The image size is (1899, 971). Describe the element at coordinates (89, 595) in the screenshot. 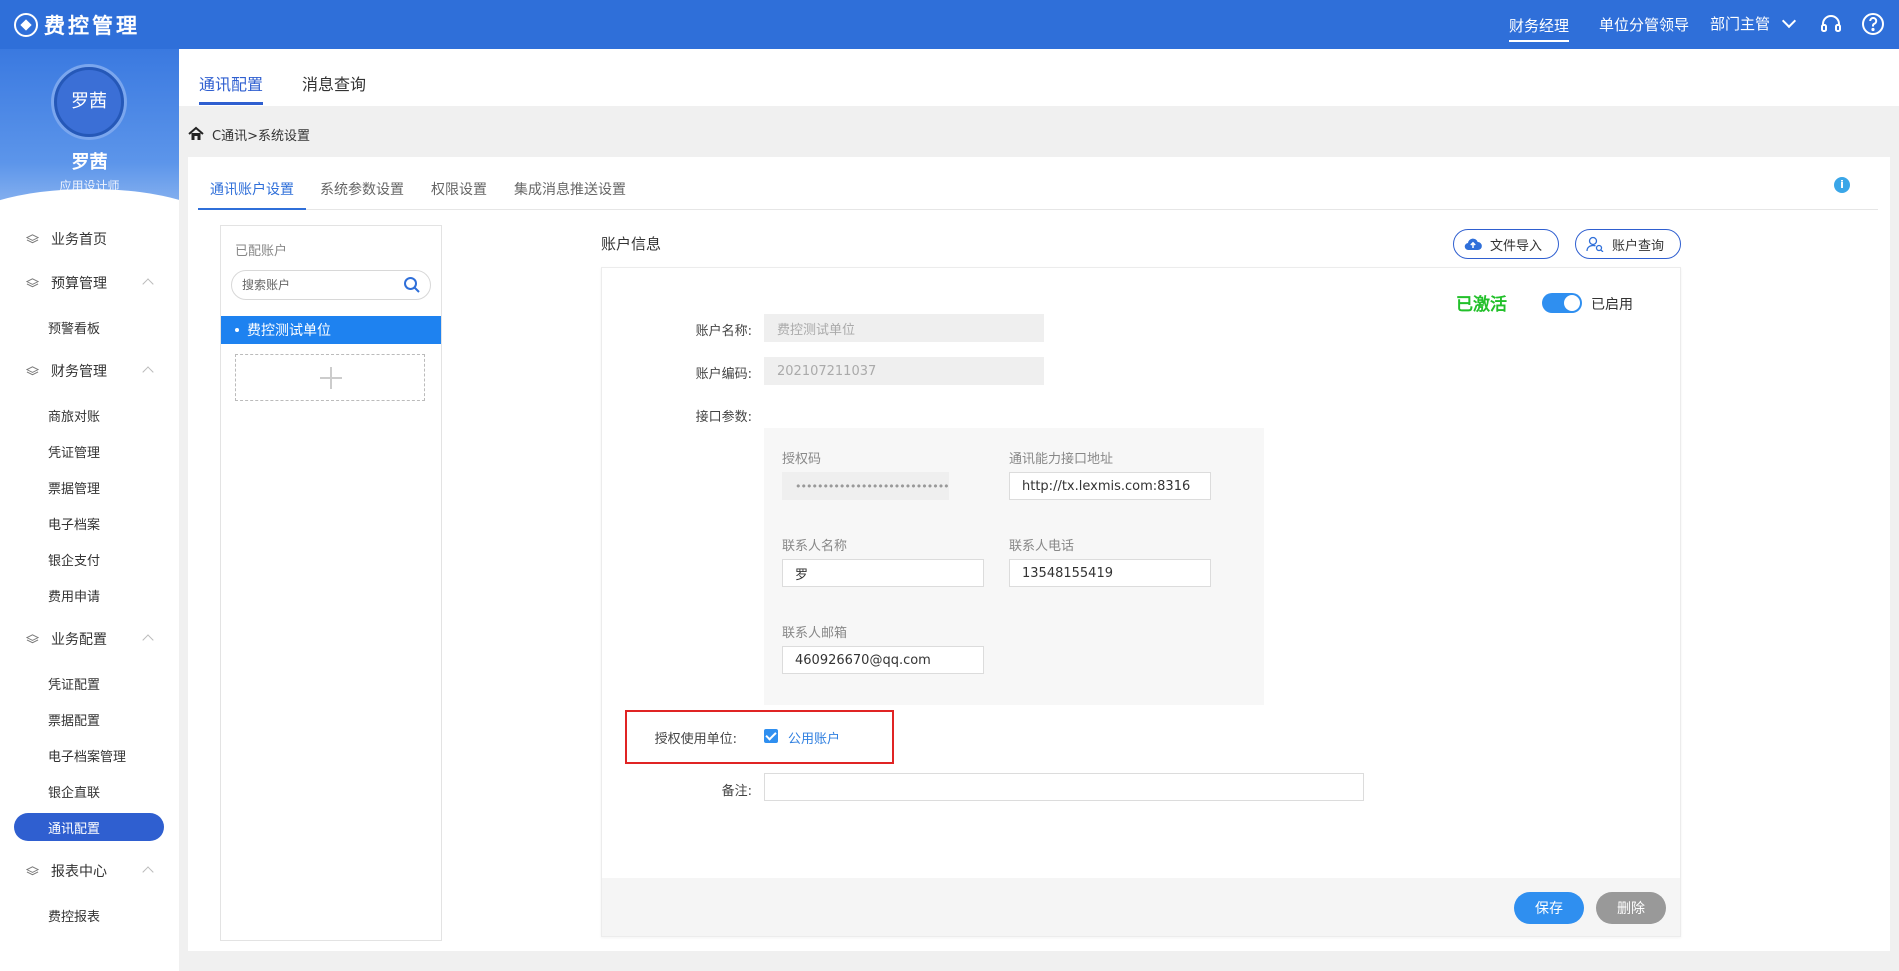

I see `sidebar-item-expense-apply: 费用申请` at that location.